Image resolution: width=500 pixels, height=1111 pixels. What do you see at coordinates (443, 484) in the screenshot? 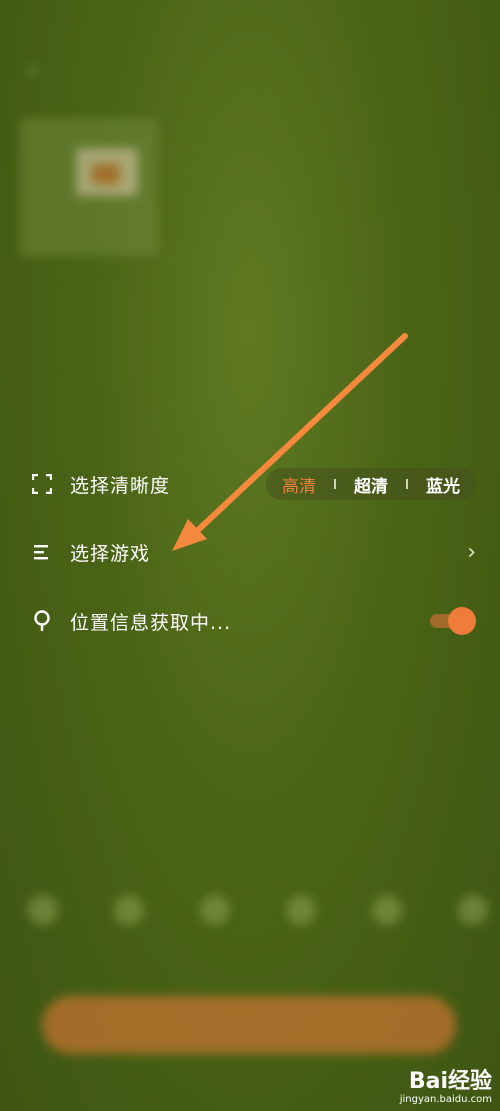
I see `resolution-option-bluray: 蓝光` at bounding box center [443, 484].